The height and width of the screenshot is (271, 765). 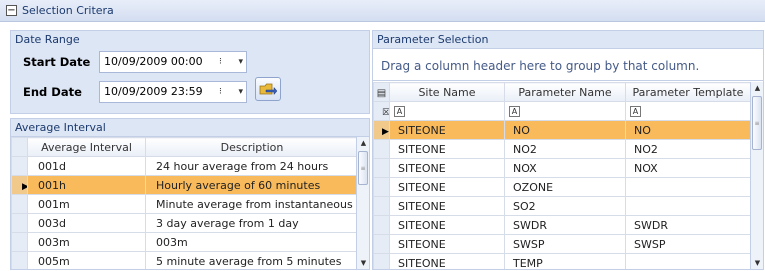 I want to click on description-cell: Hourly average of 60 minutes, so click(x=252, y=185).